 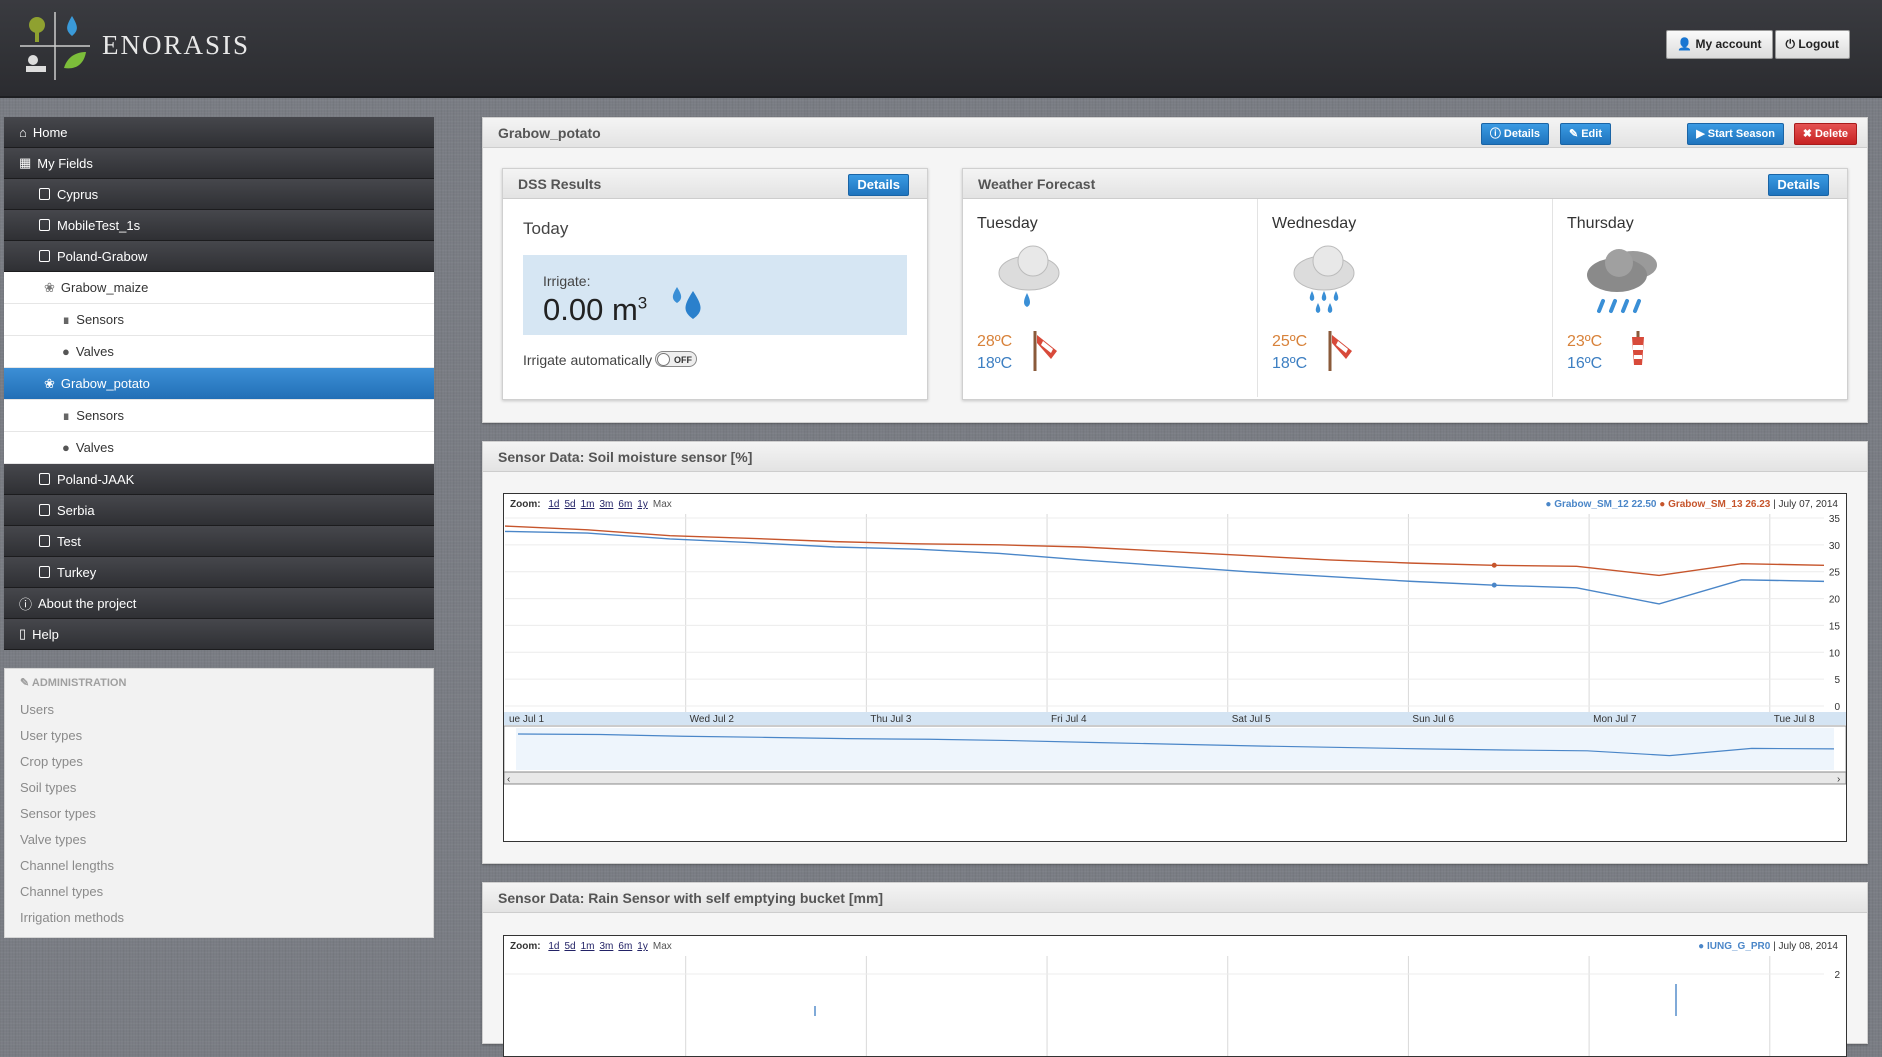 I want to click on irrigate-auto-toggle: OFF, so click(x=676, y=359).